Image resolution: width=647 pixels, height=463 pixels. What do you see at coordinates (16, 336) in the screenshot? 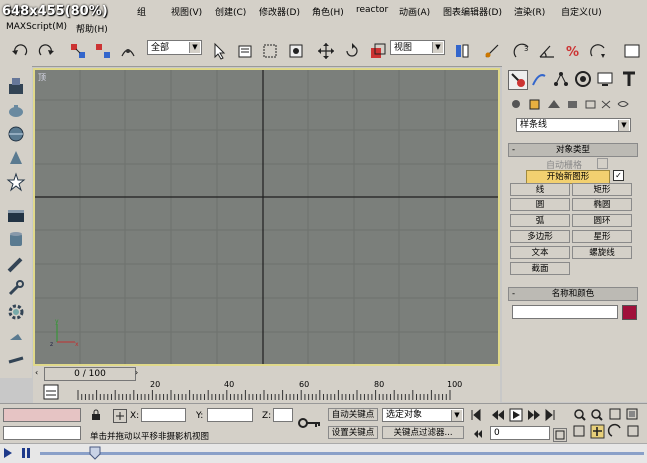
I see `light-icon` at bounding box center [16, 336].